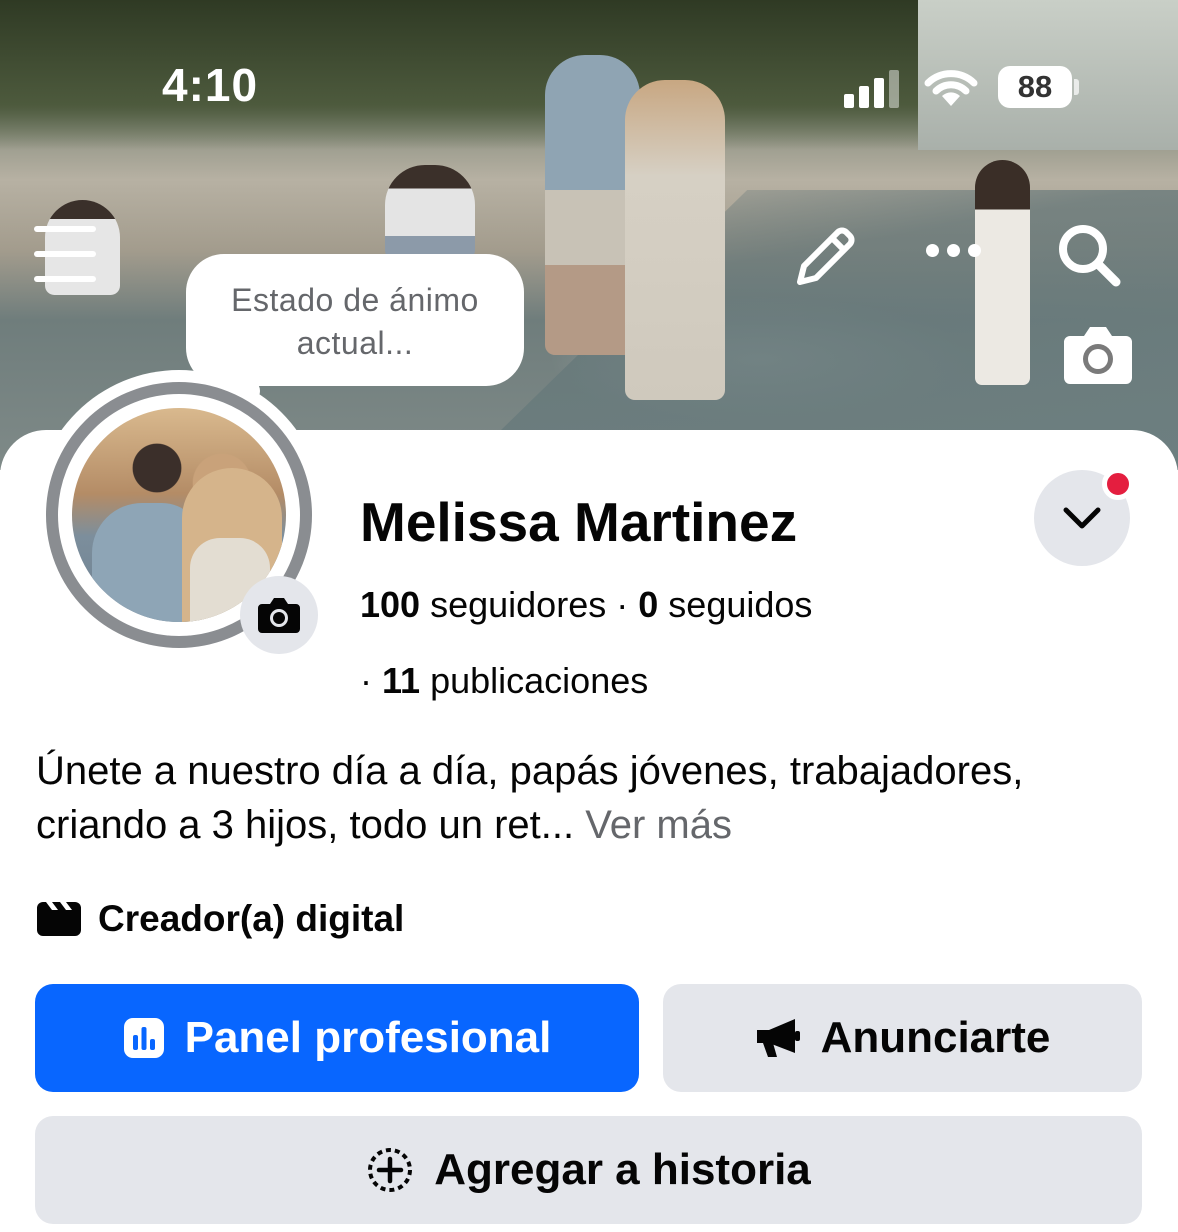  I want to click on search-icon, so click(1089, 255).